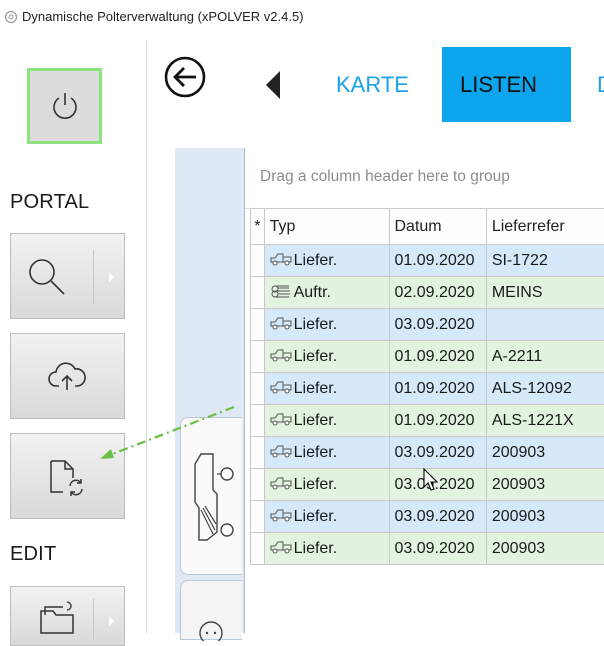 The image size is (604, 646). What do you see at coordinates (59, 618) in the screenshot?
I see `folder-edit-icon` at bounding box center [59, 618].